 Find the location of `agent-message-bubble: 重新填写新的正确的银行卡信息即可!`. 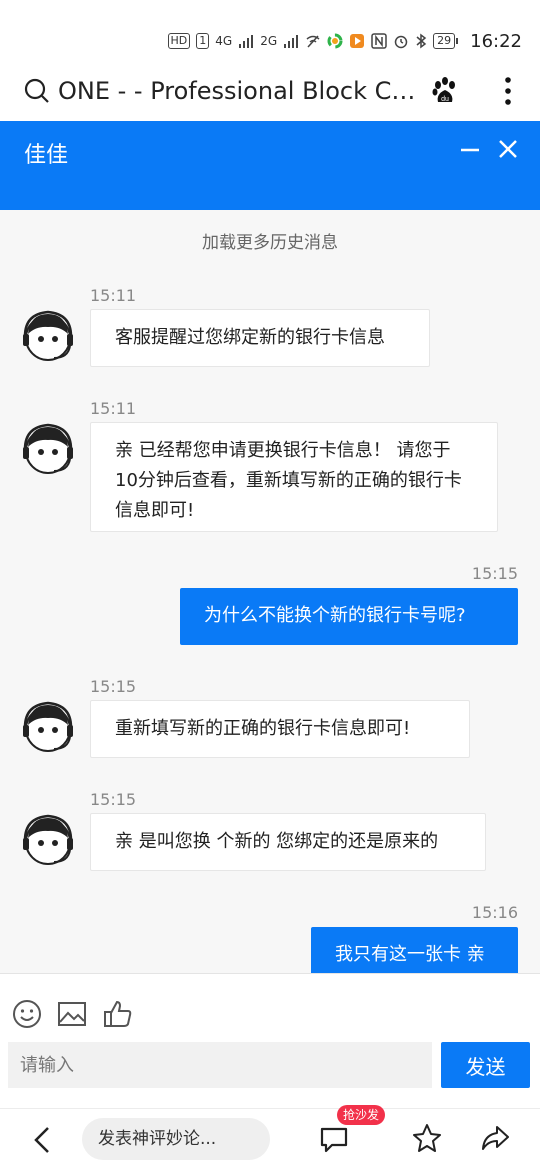

agent-message-bubble: 重新填写新的正确的银行卡信息即可! is located at coordinates (280, 729).